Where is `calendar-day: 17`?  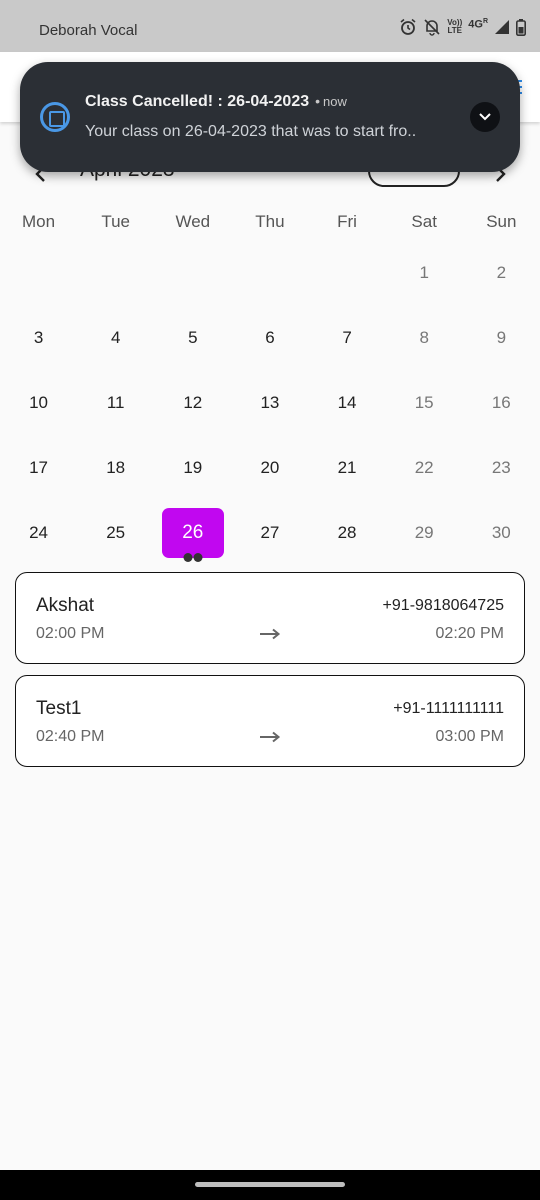
calendar-day: 17 is located at coordinates (38, 467).